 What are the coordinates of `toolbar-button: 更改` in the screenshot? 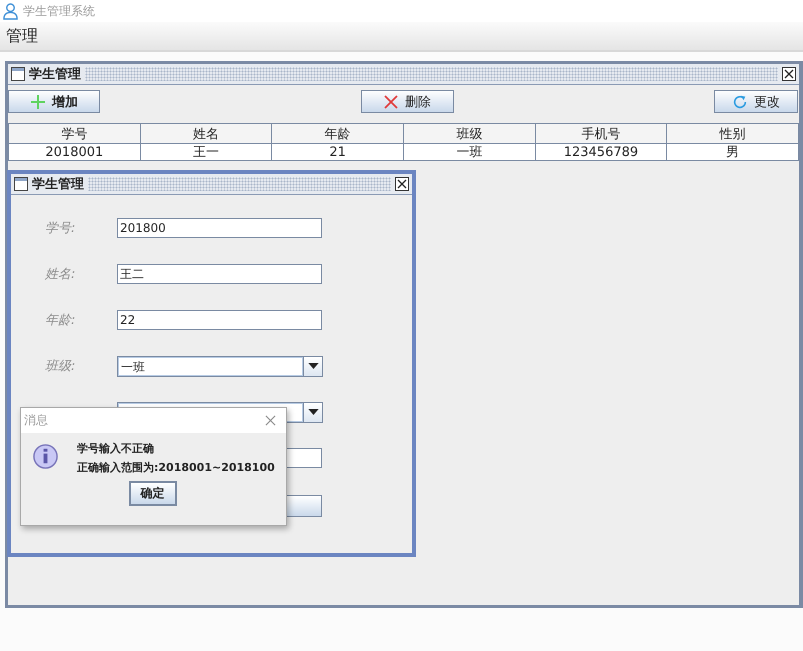 It's located at (756, 101).